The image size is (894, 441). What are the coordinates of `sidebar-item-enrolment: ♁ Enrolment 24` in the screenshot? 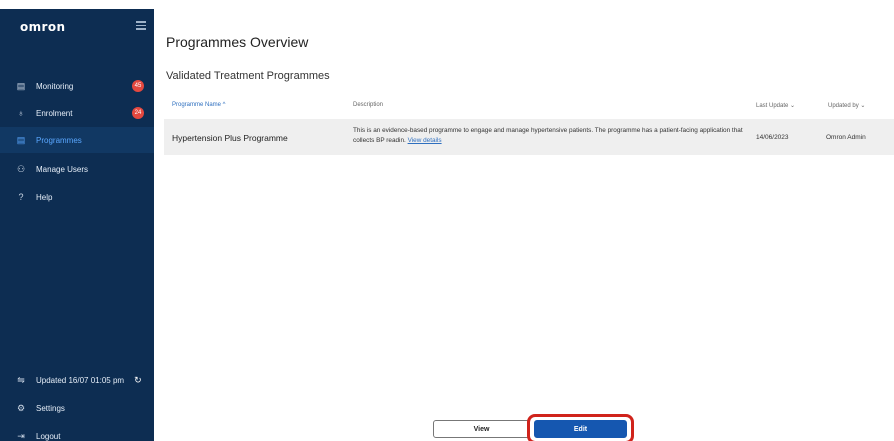 It's located at (77, 113).